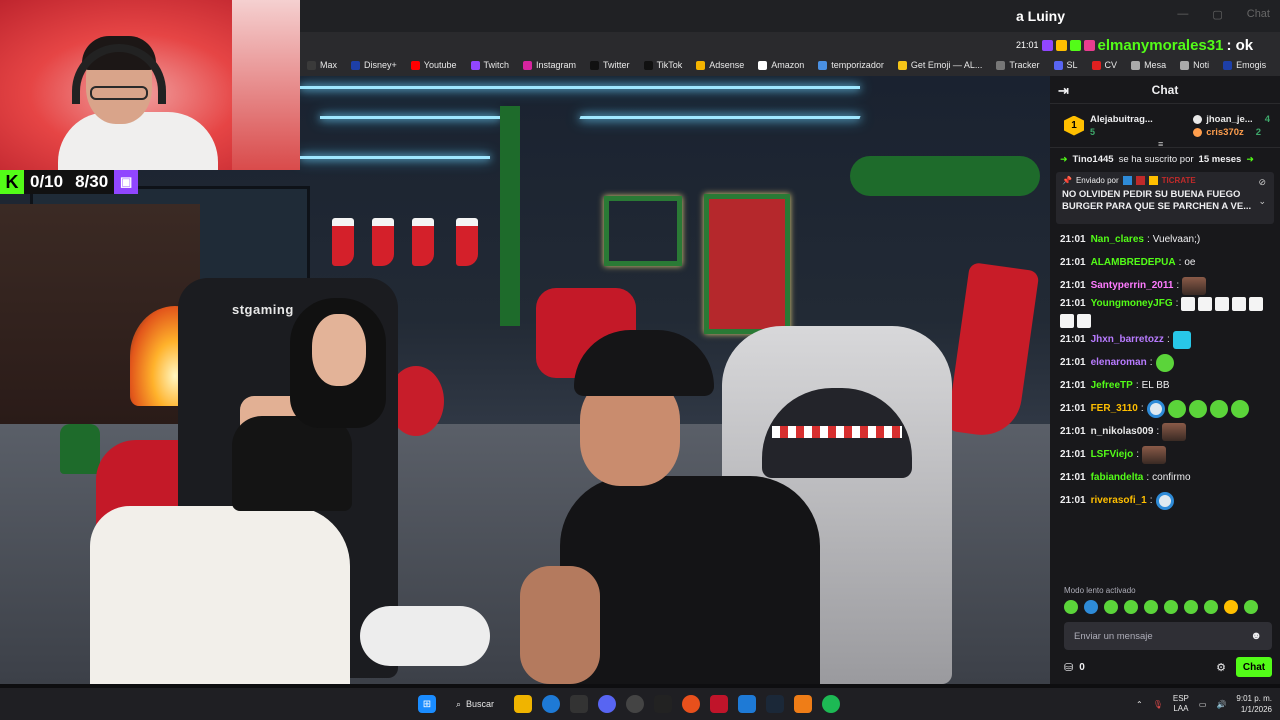  Describe the element at coordinates (1063, 91) in the screenshot. I see `collapse-chat-icon: ⇥` at that location.